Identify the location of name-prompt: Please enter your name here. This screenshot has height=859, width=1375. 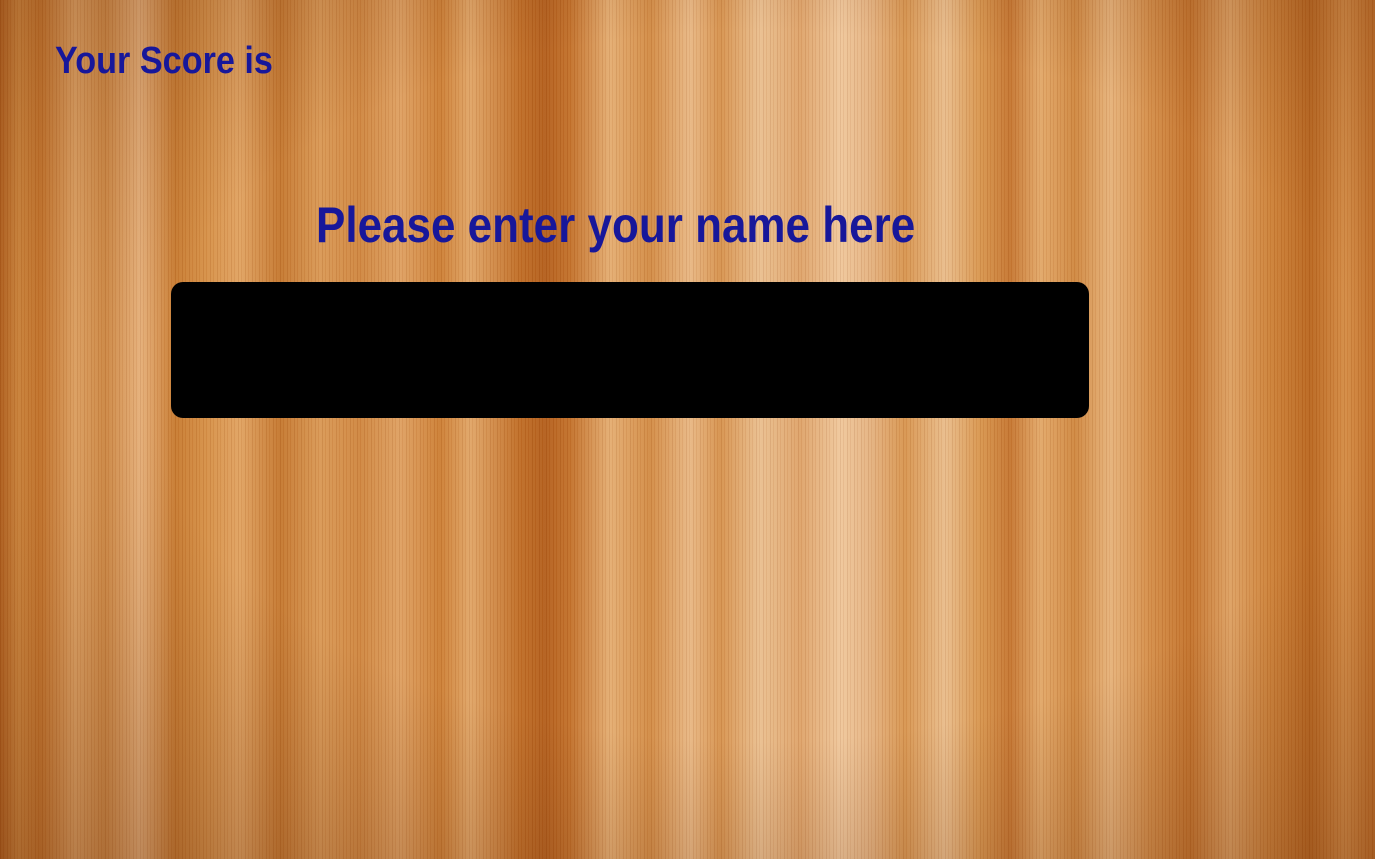
(616, 225).